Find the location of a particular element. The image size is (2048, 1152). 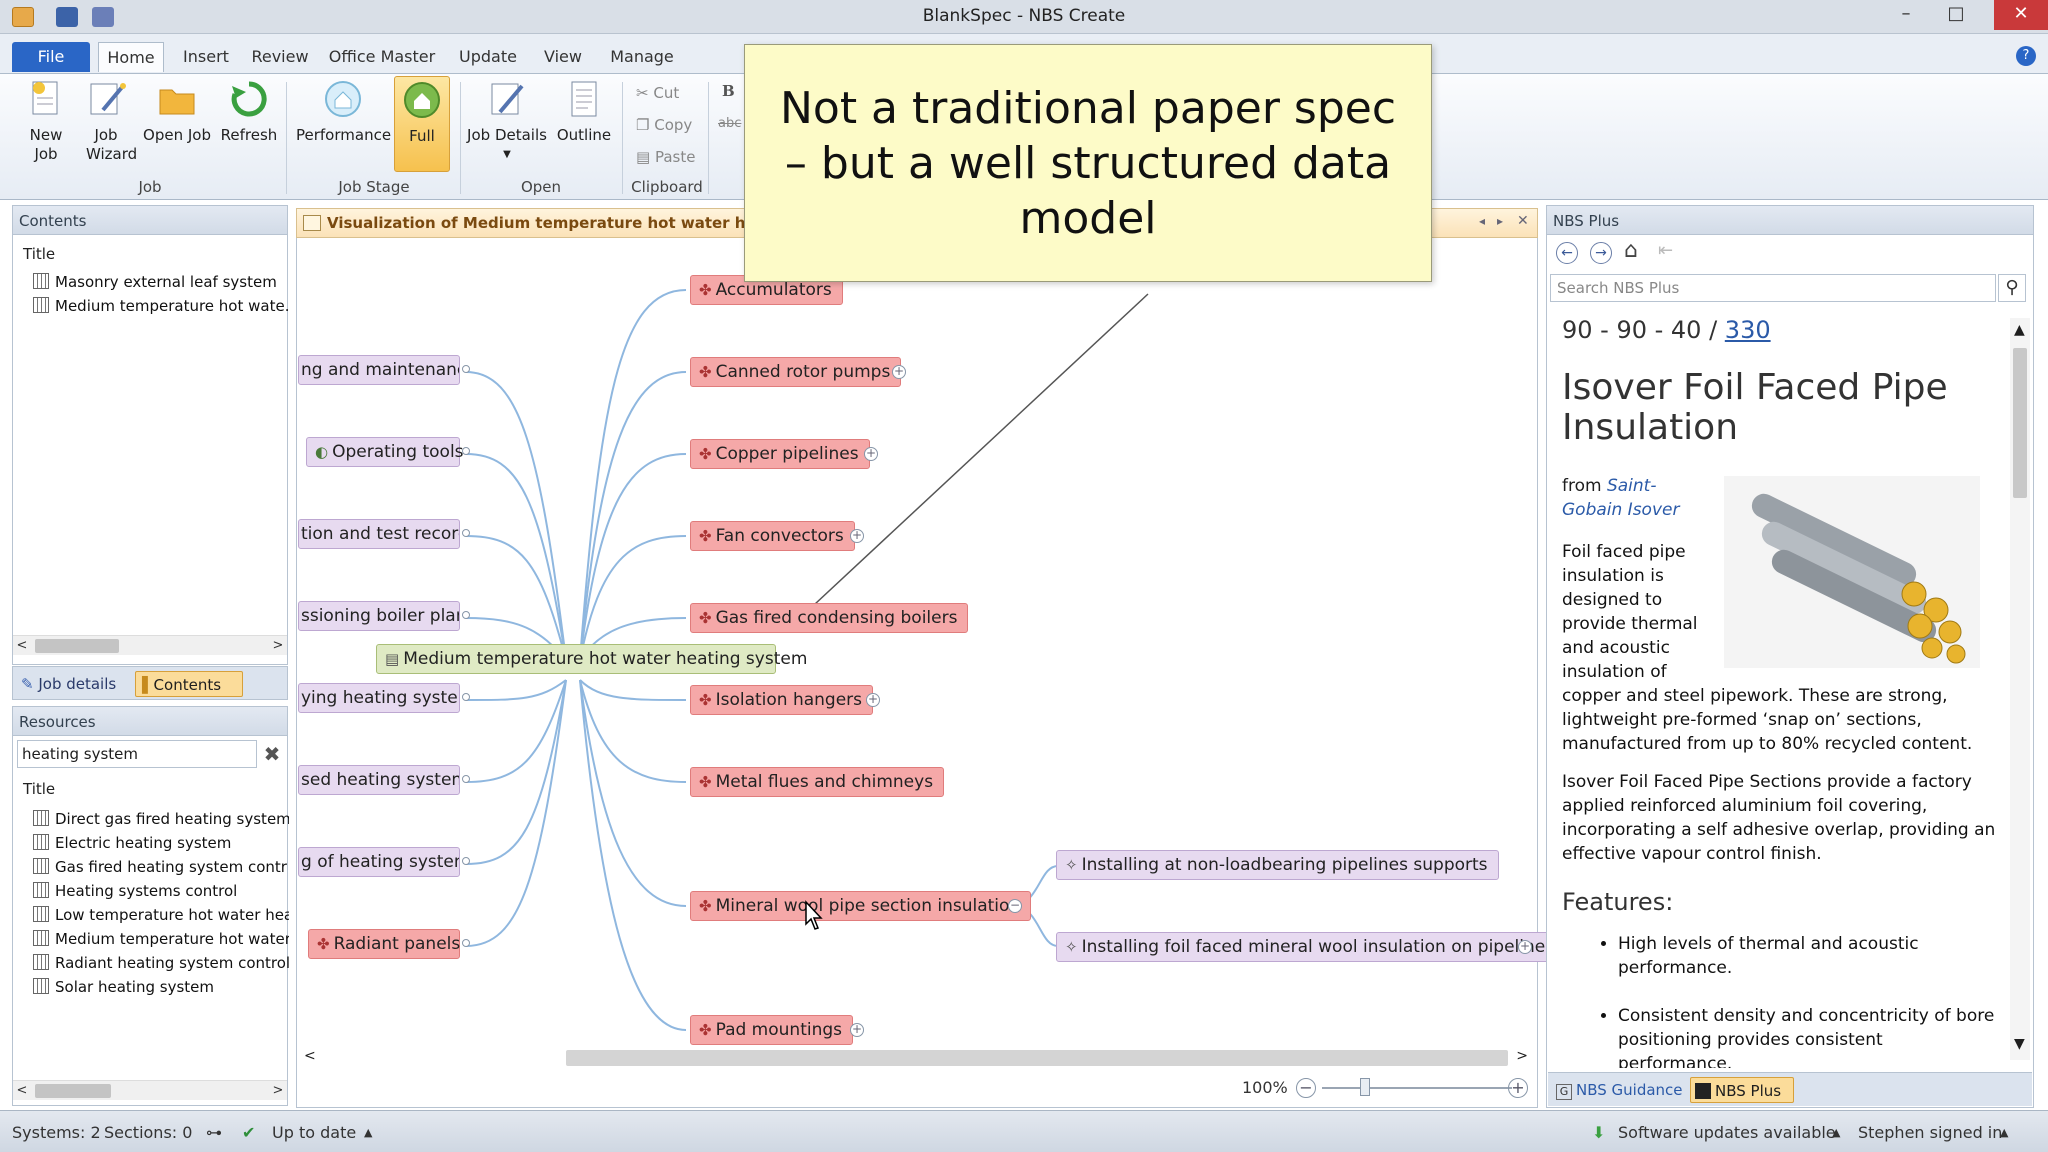

scroll-left-icon: < is located at coordinates (310, 1056).